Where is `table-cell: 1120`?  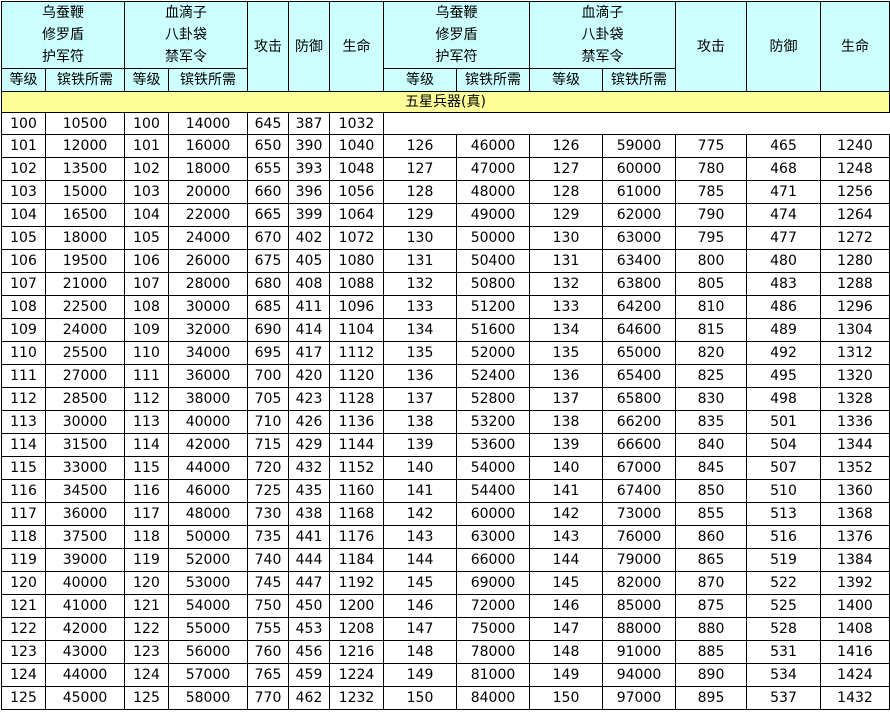 table-cell: 1120 is located at coordinates (356, 376).